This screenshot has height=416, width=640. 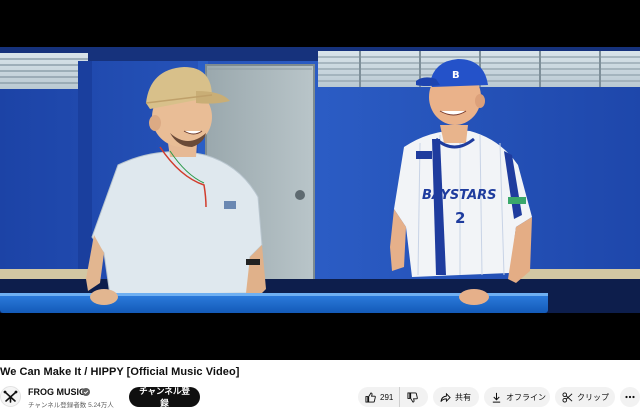 I want to click on frog-logo-icon, so click(x=10, y=396).